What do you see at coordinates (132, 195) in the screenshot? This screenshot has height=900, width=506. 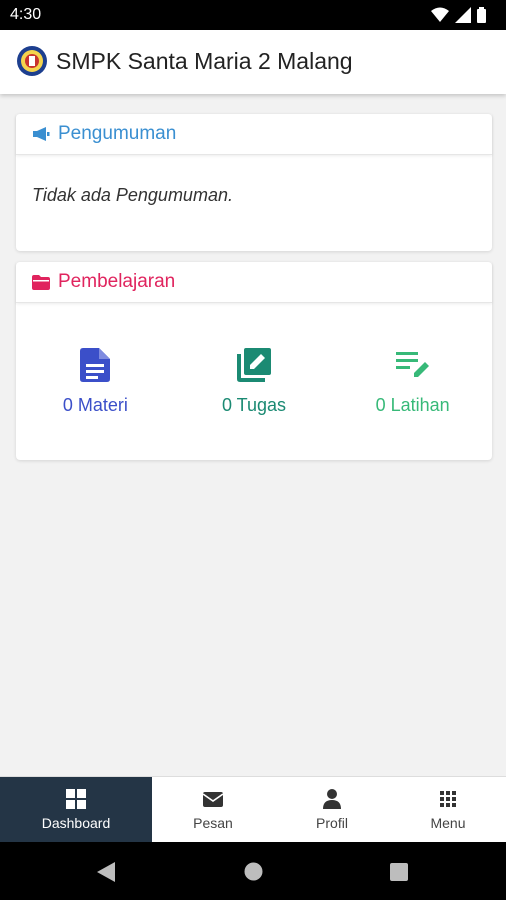 I see `announcement-message: Tidak ada Pengumuman.` at bounding box center [132, 195].